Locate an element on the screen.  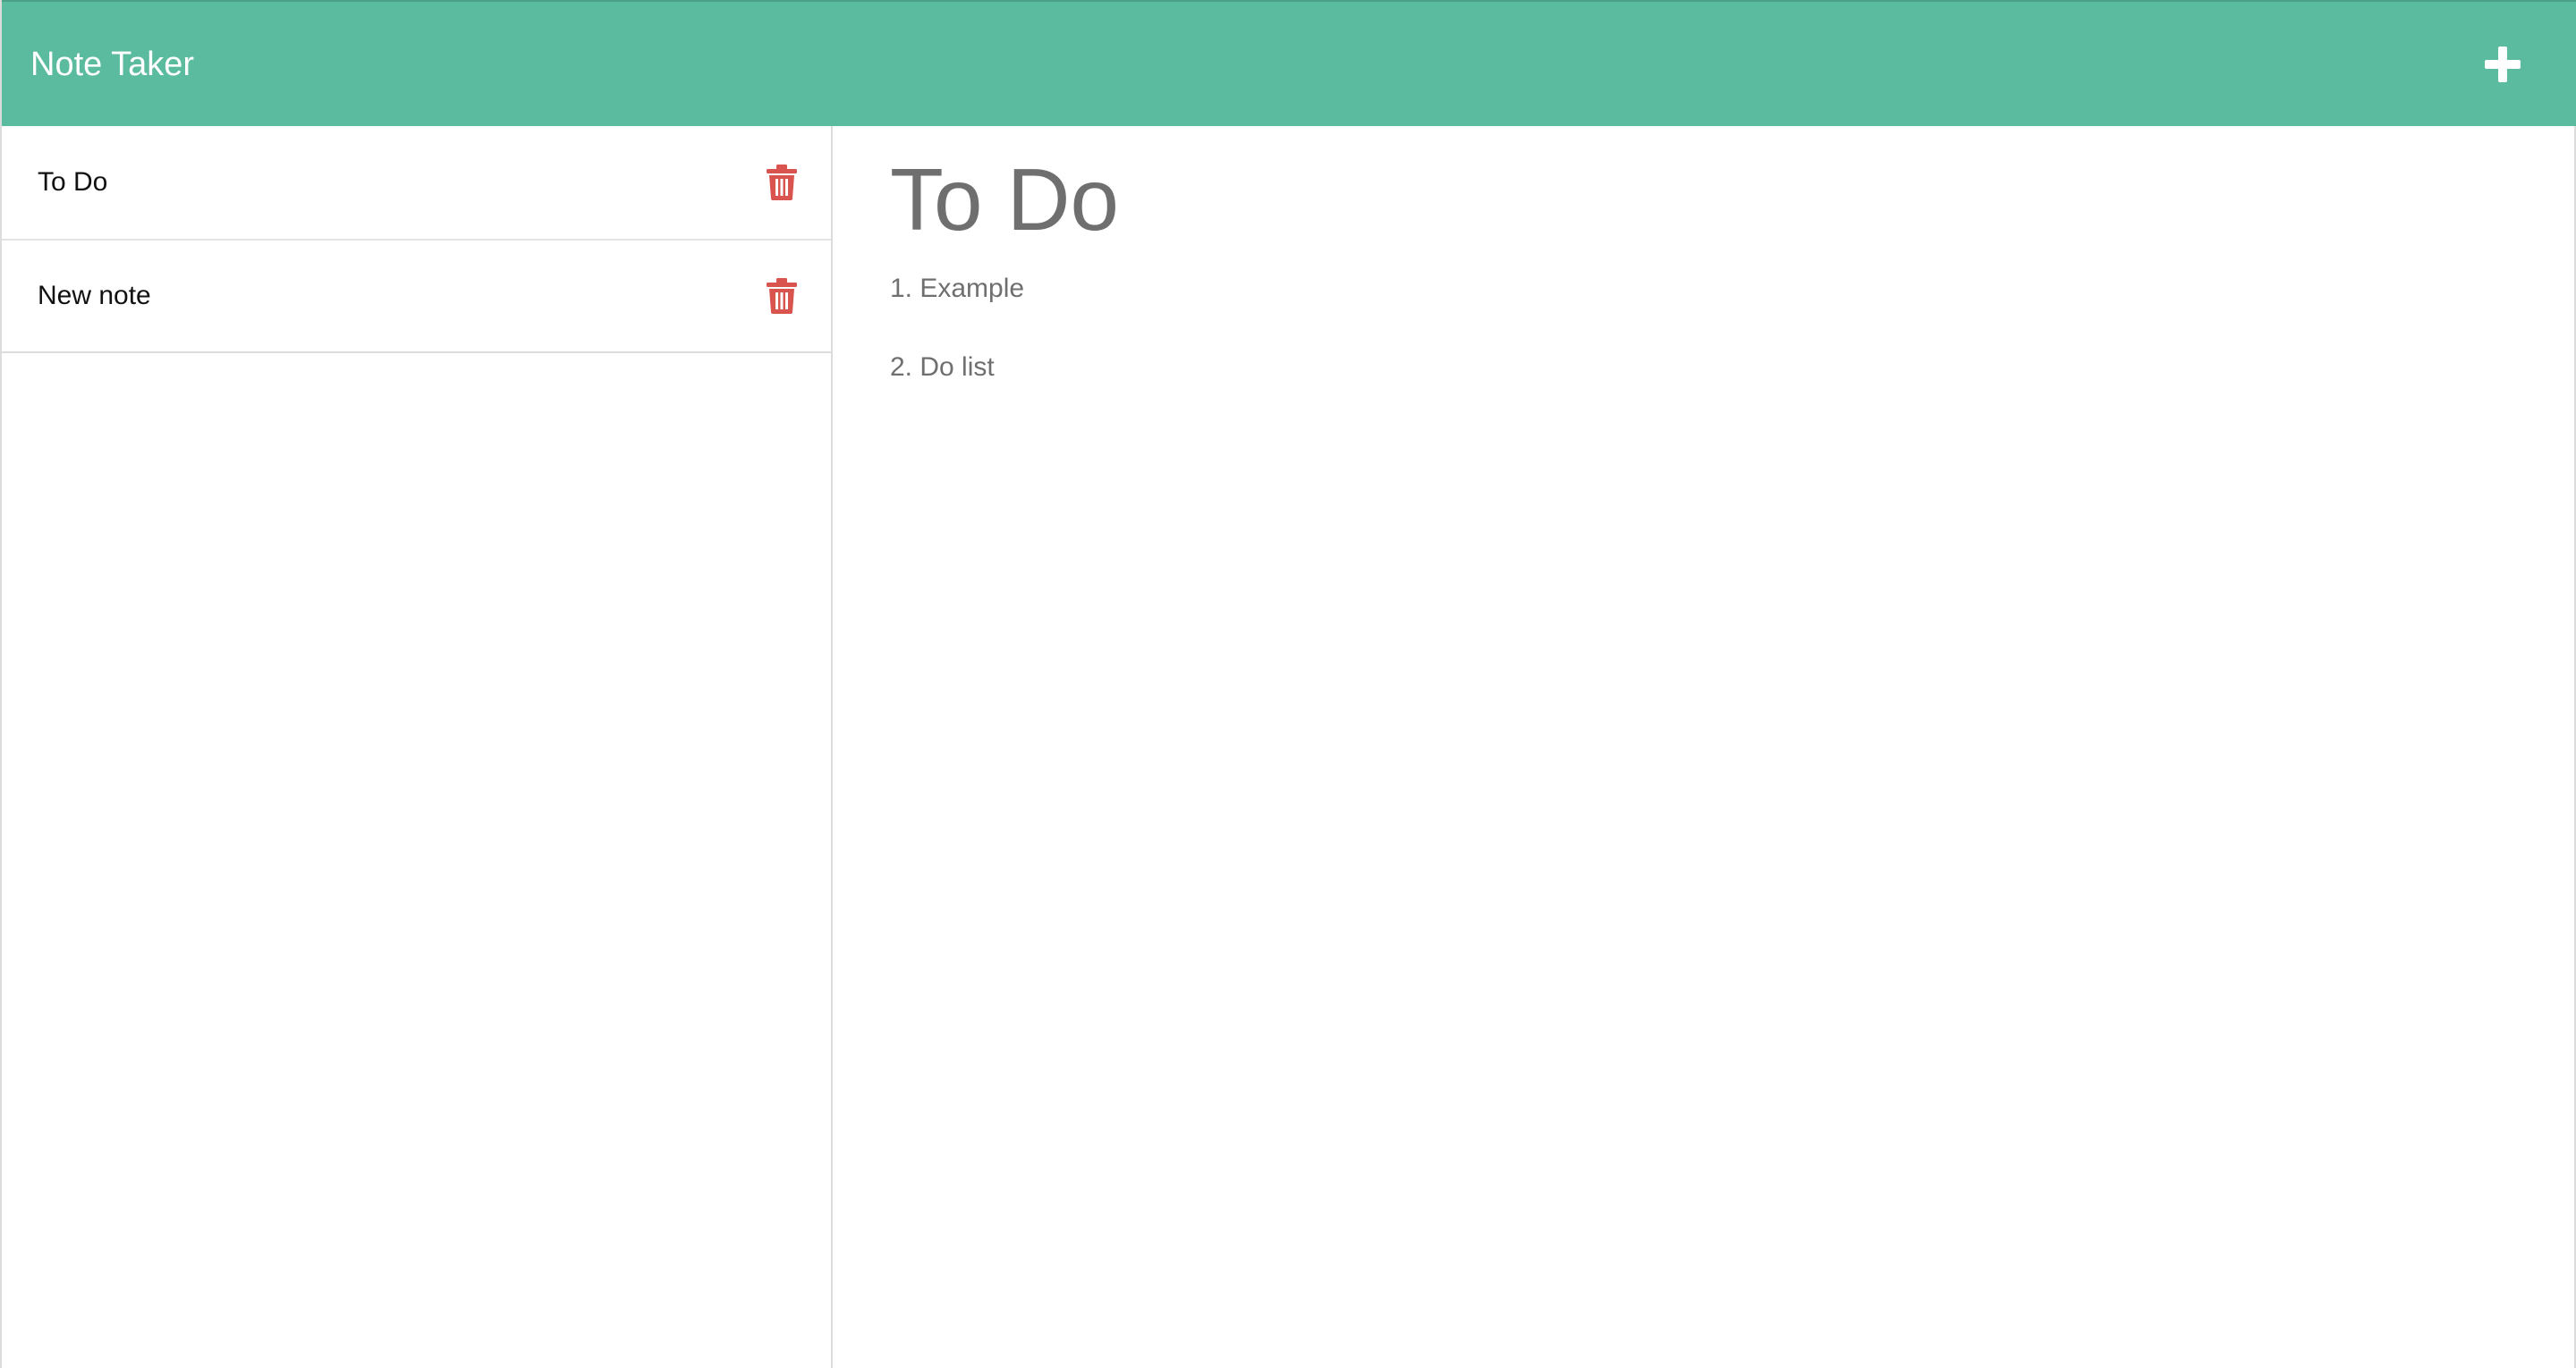
note-title-display: To Do is located at coordinates (1732, 199).